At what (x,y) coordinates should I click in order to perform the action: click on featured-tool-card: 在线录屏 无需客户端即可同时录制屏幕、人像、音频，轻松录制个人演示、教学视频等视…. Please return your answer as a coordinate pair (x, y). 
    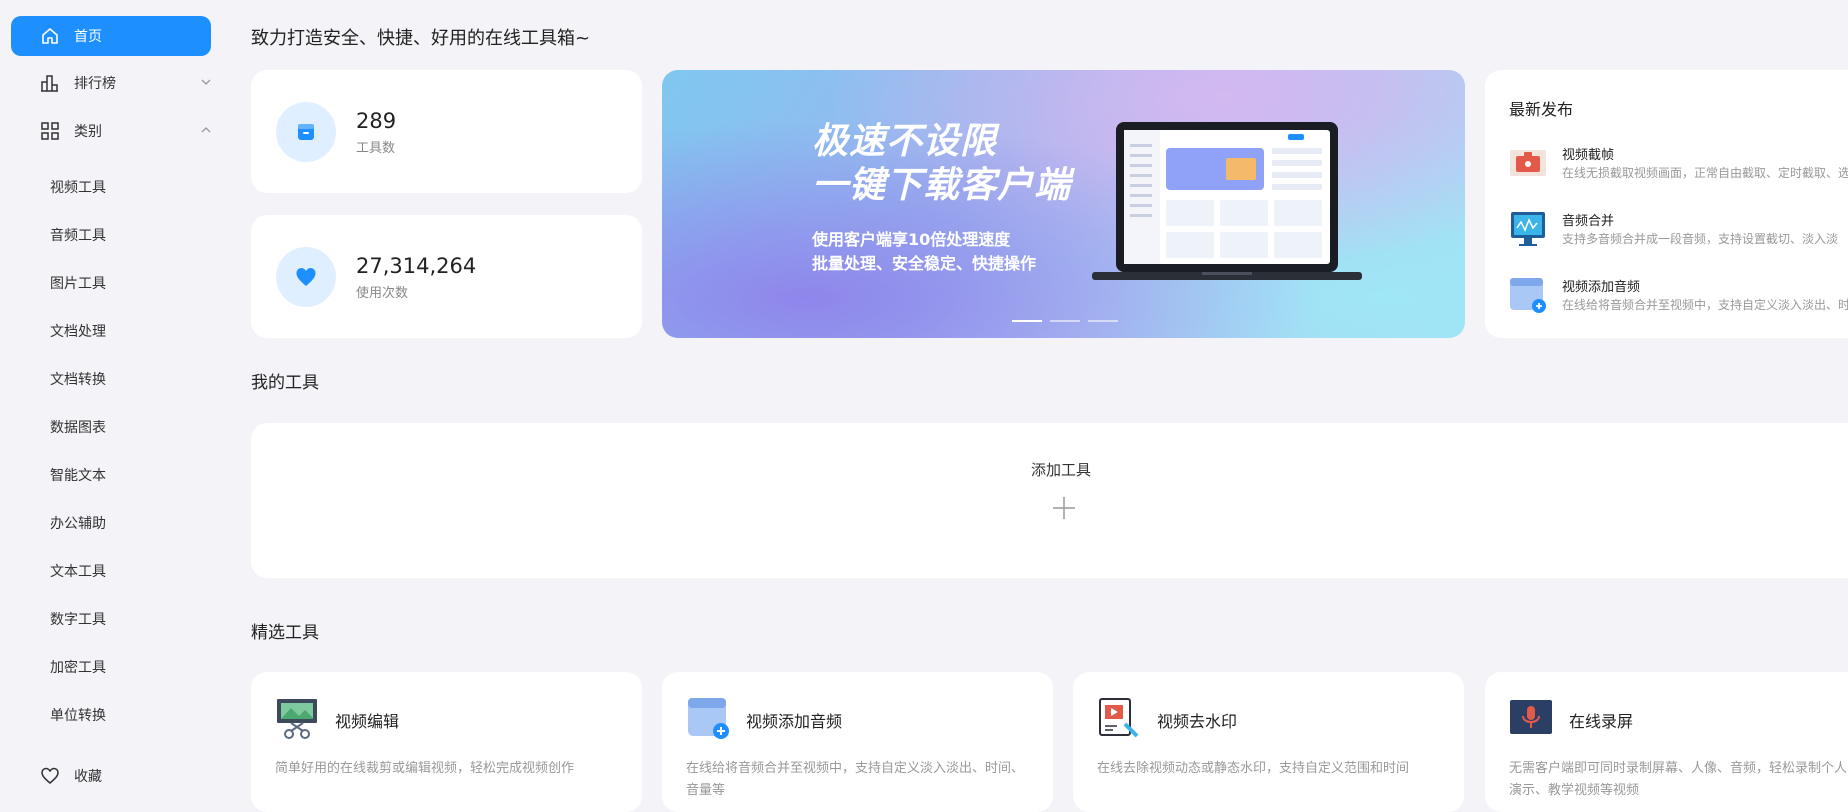
    Looking at the image, I should click on (1666, 742).